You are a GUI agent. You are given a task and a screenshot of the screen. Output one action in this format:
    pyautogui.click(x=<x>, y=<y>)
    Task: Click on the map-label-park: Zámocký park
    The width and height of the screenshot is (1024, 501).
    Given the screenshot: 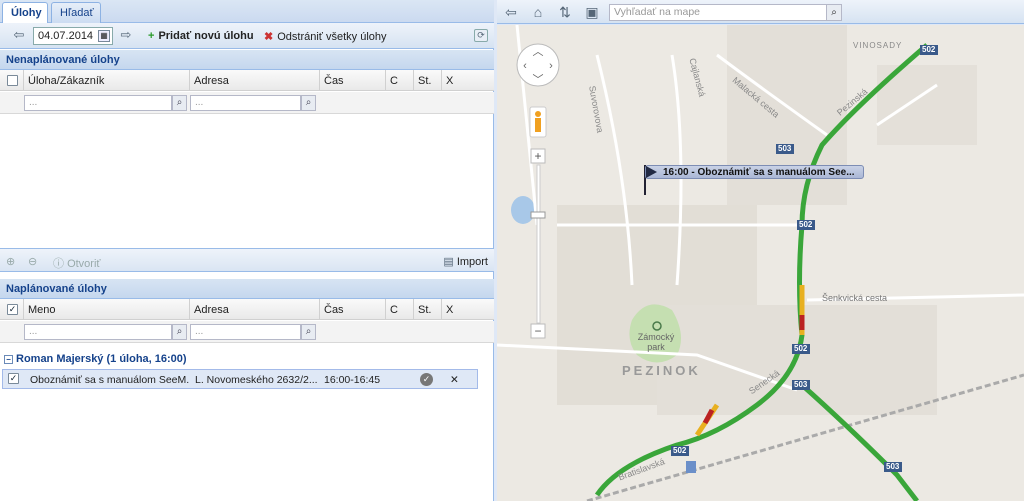 What is the action you would take?
    pyautogui.click(x=656, y=342)
    